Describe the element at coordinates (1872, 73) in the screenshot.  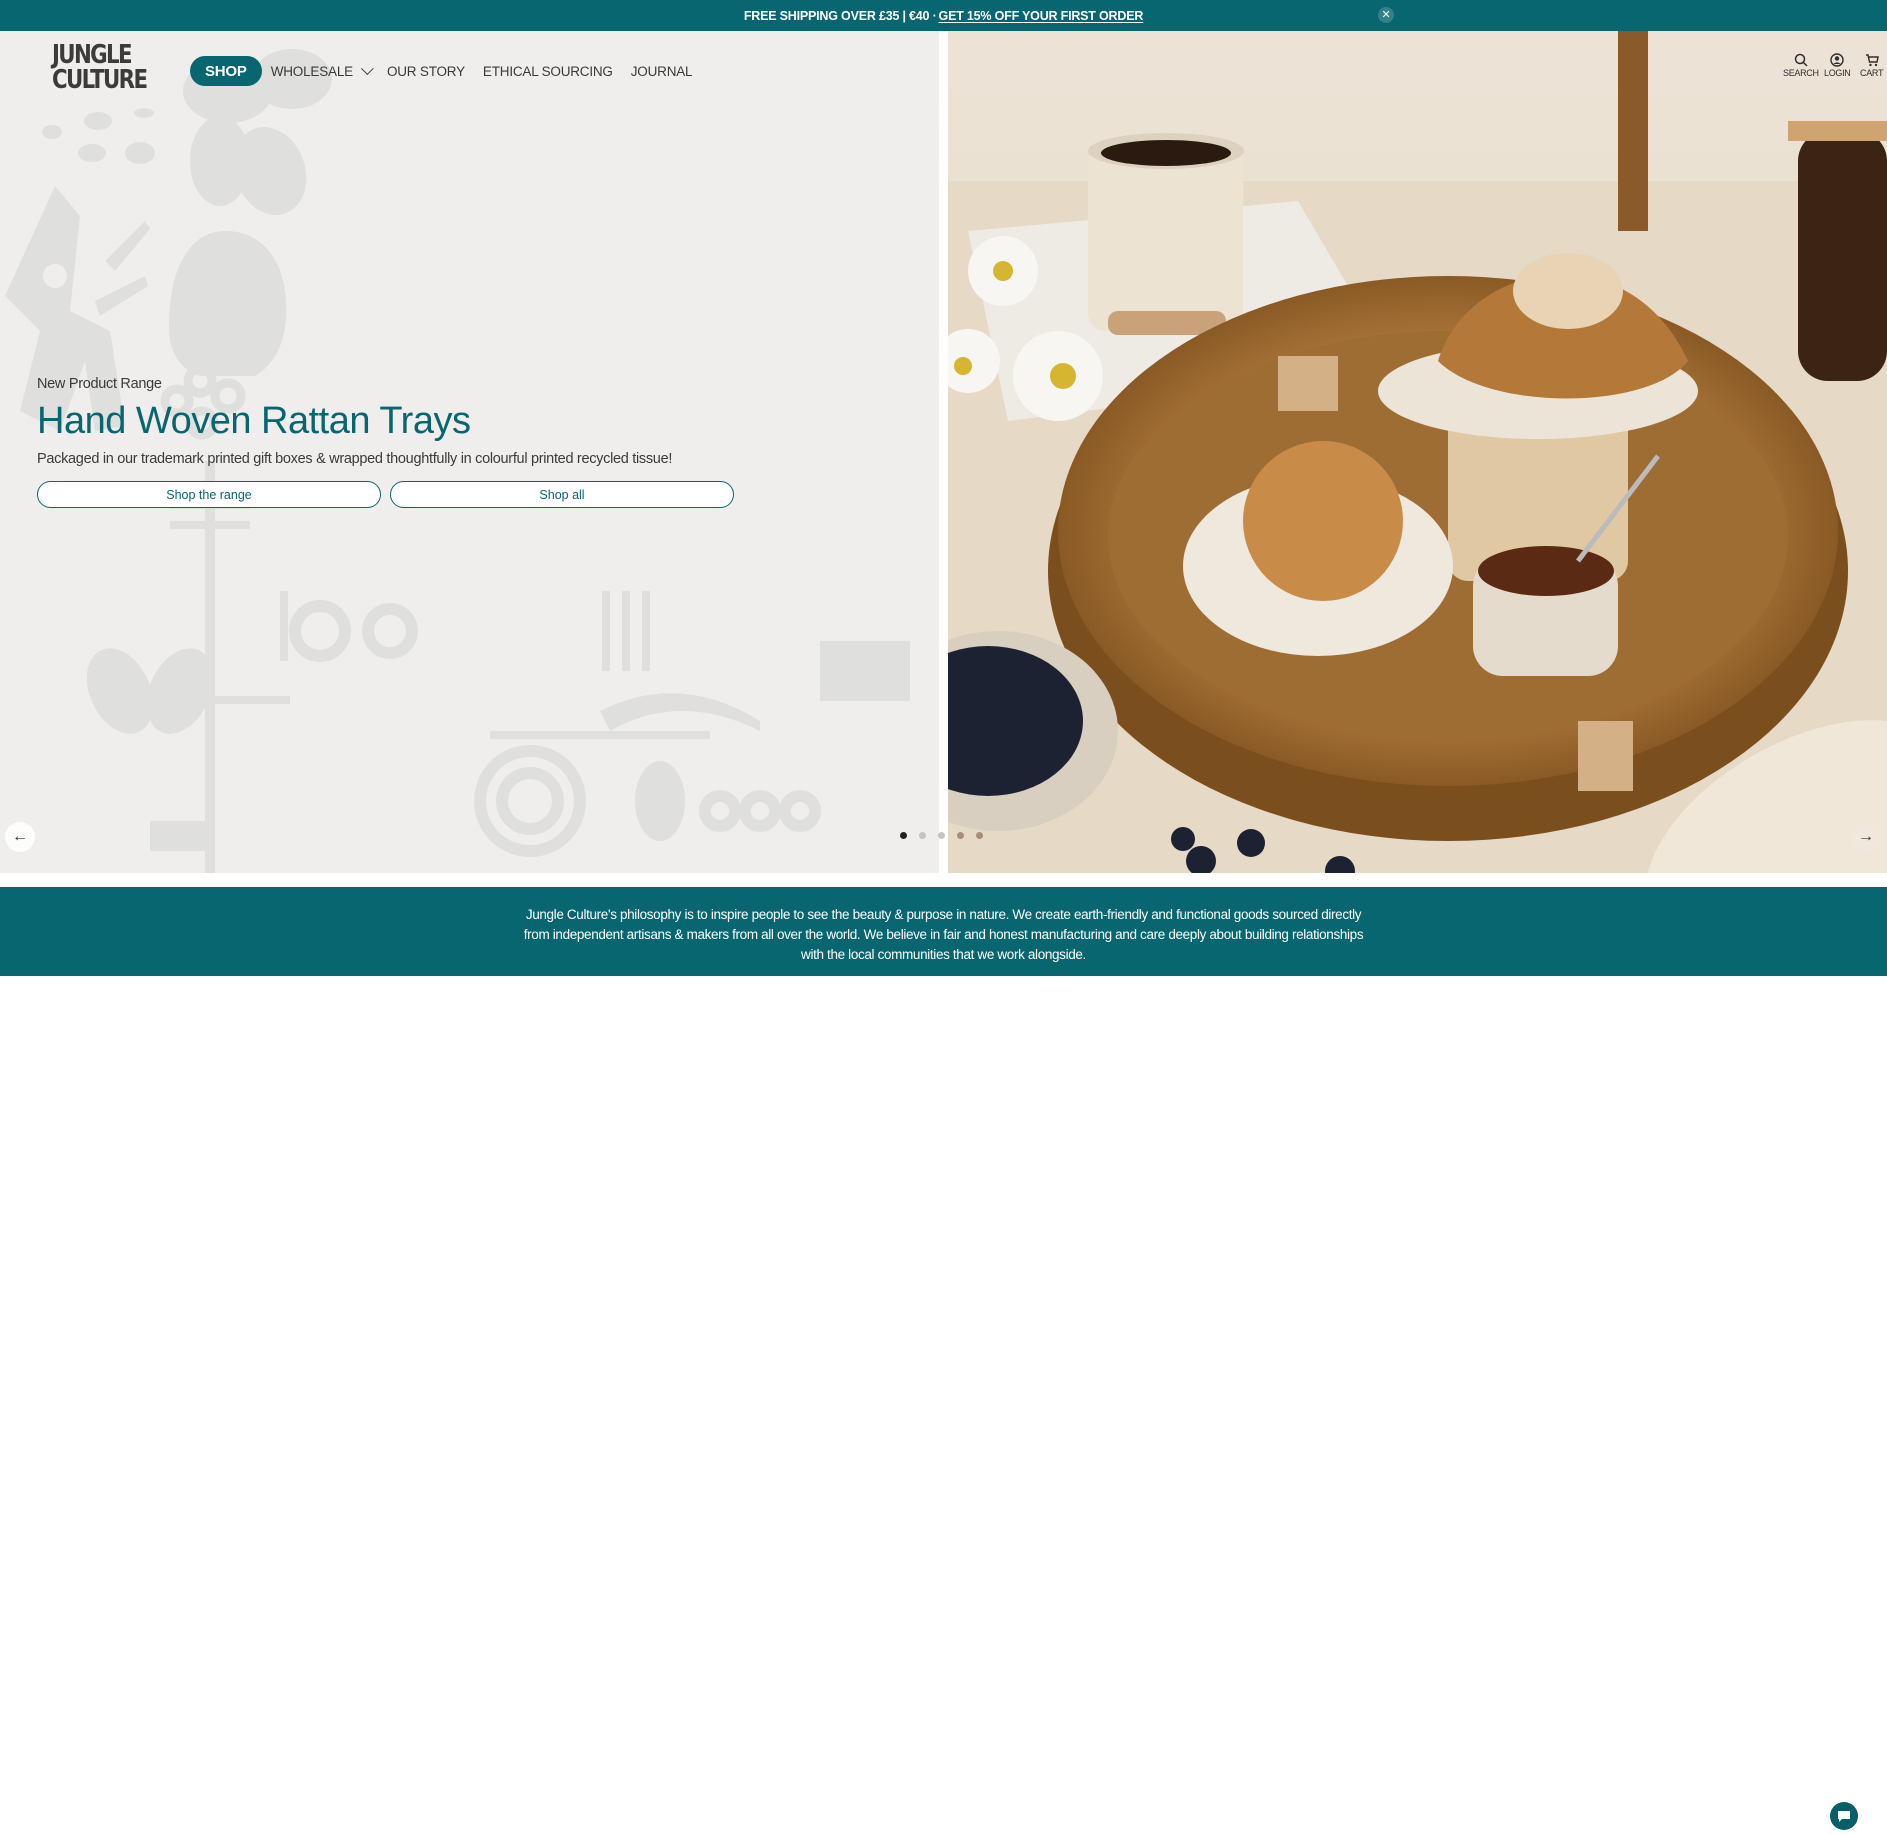
I see `cart-label: CART` at that location.